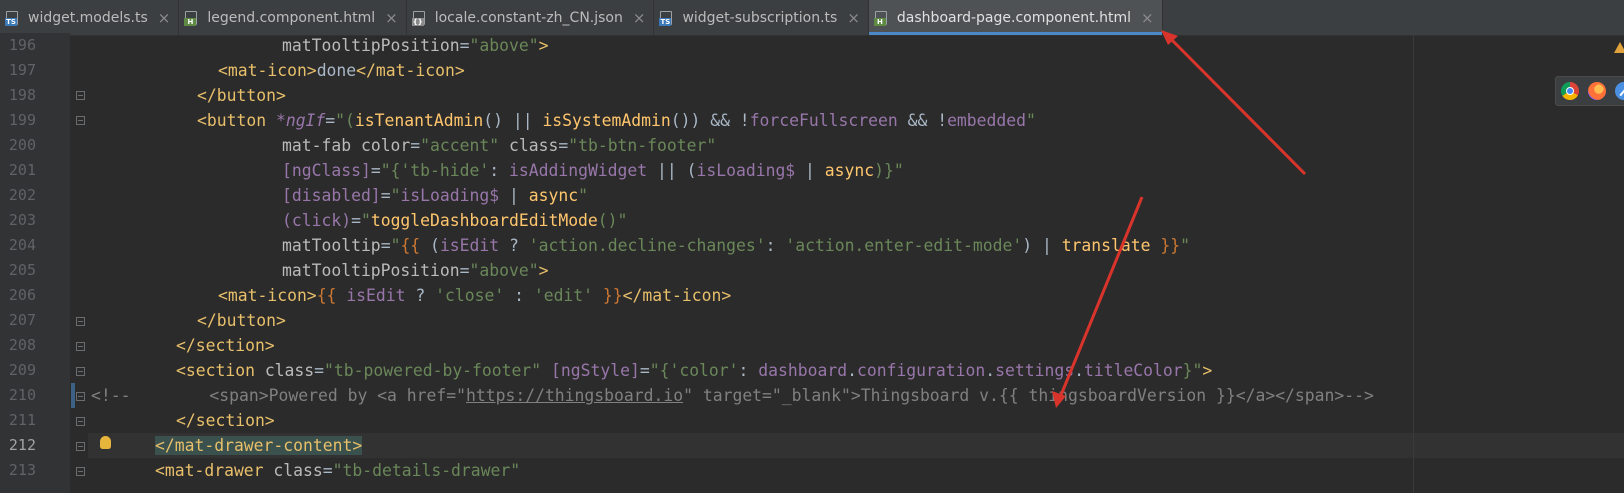 This screenshot has height=493, width=1624. What do you see at coordinates (22, 95) in the screenshot?
I see `line-number: 198` at bounding box center [22, 95].